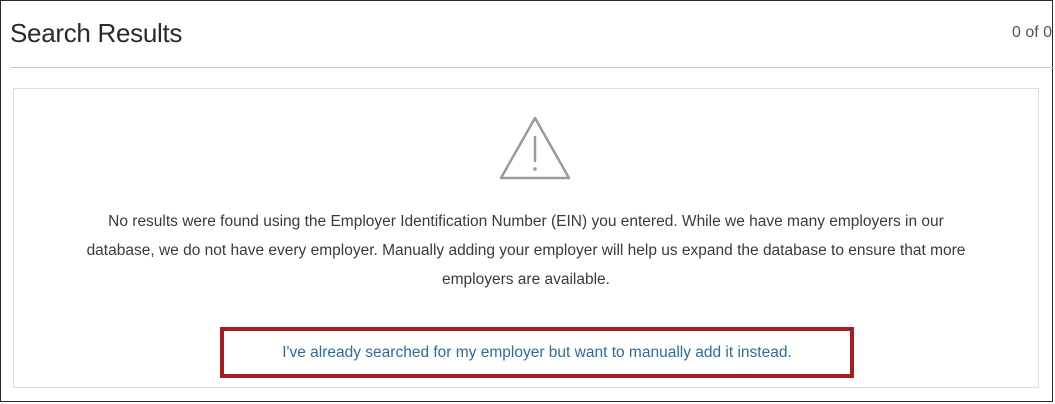 The height and width of the screenshot is (404, 1055). I want to click on warning-triangle-icon, so click(535, 148).